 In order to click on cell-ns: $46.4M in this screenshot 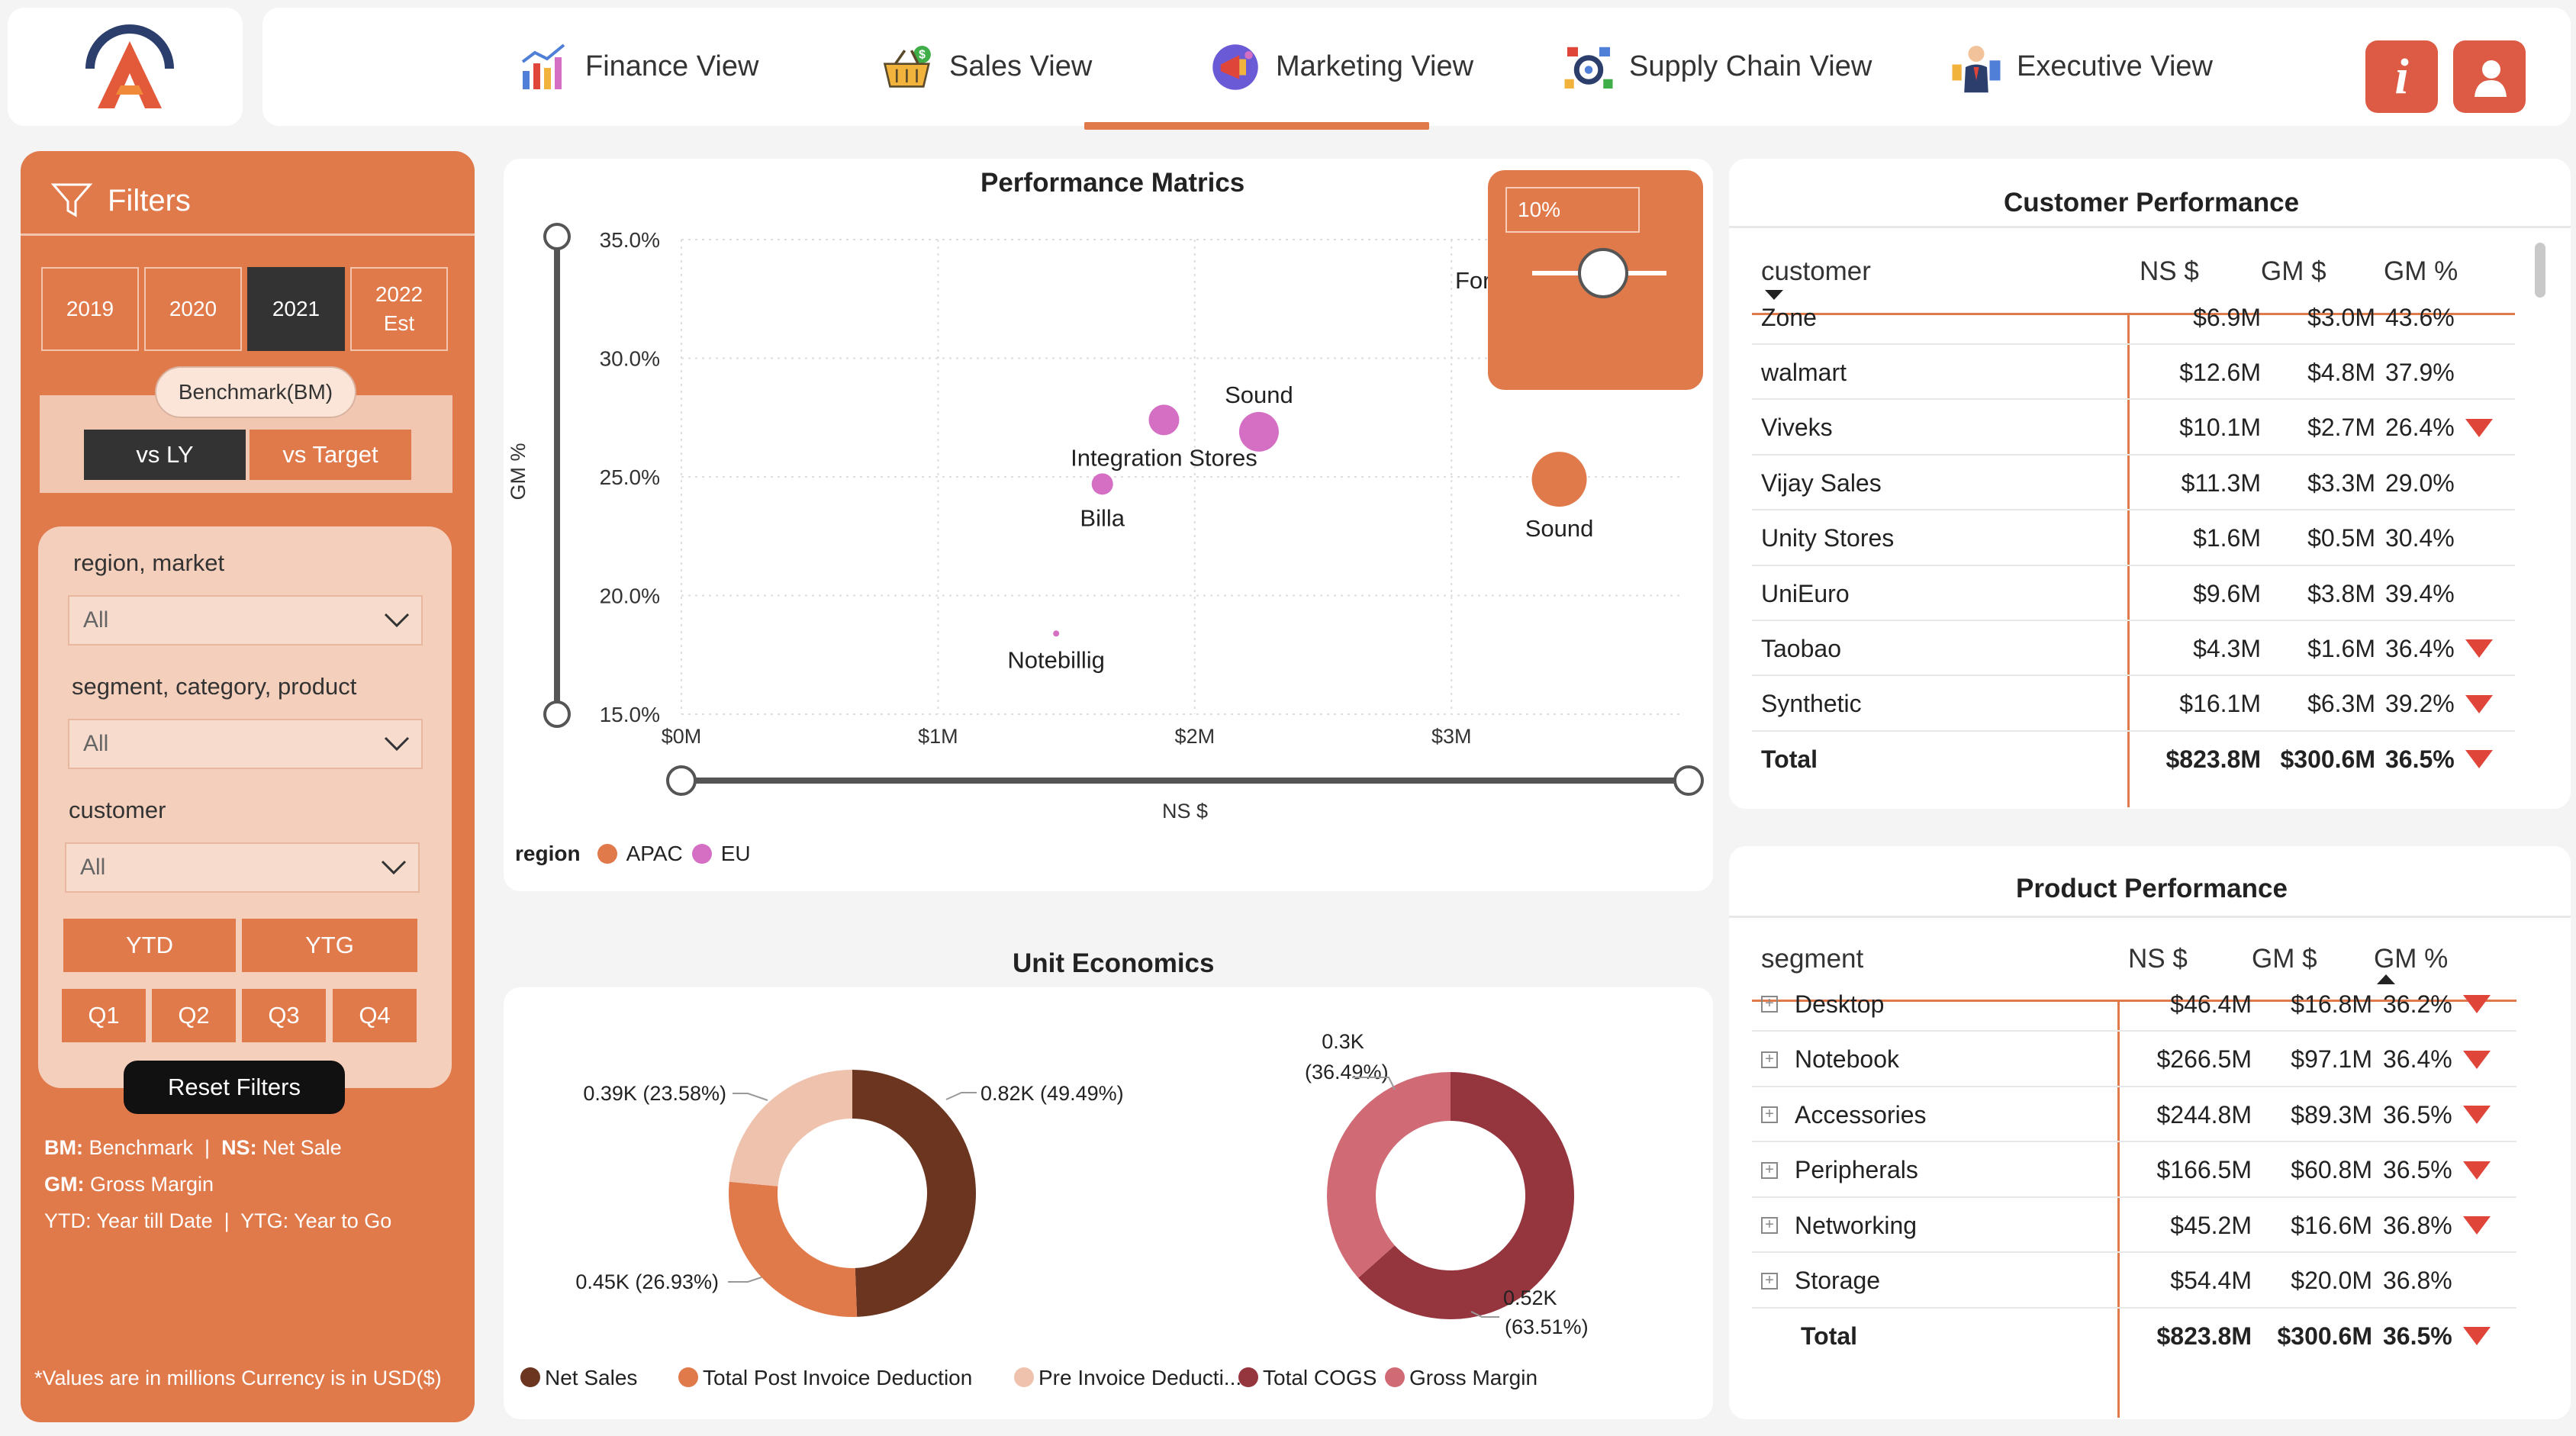, I will do `click(2211, 1004)`.